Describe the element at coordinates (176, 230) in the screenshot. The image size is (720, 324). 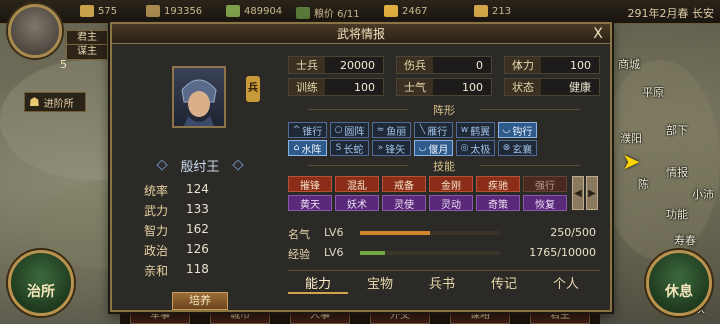
I see `attr-row-intelligence: 智力 162` at that location.